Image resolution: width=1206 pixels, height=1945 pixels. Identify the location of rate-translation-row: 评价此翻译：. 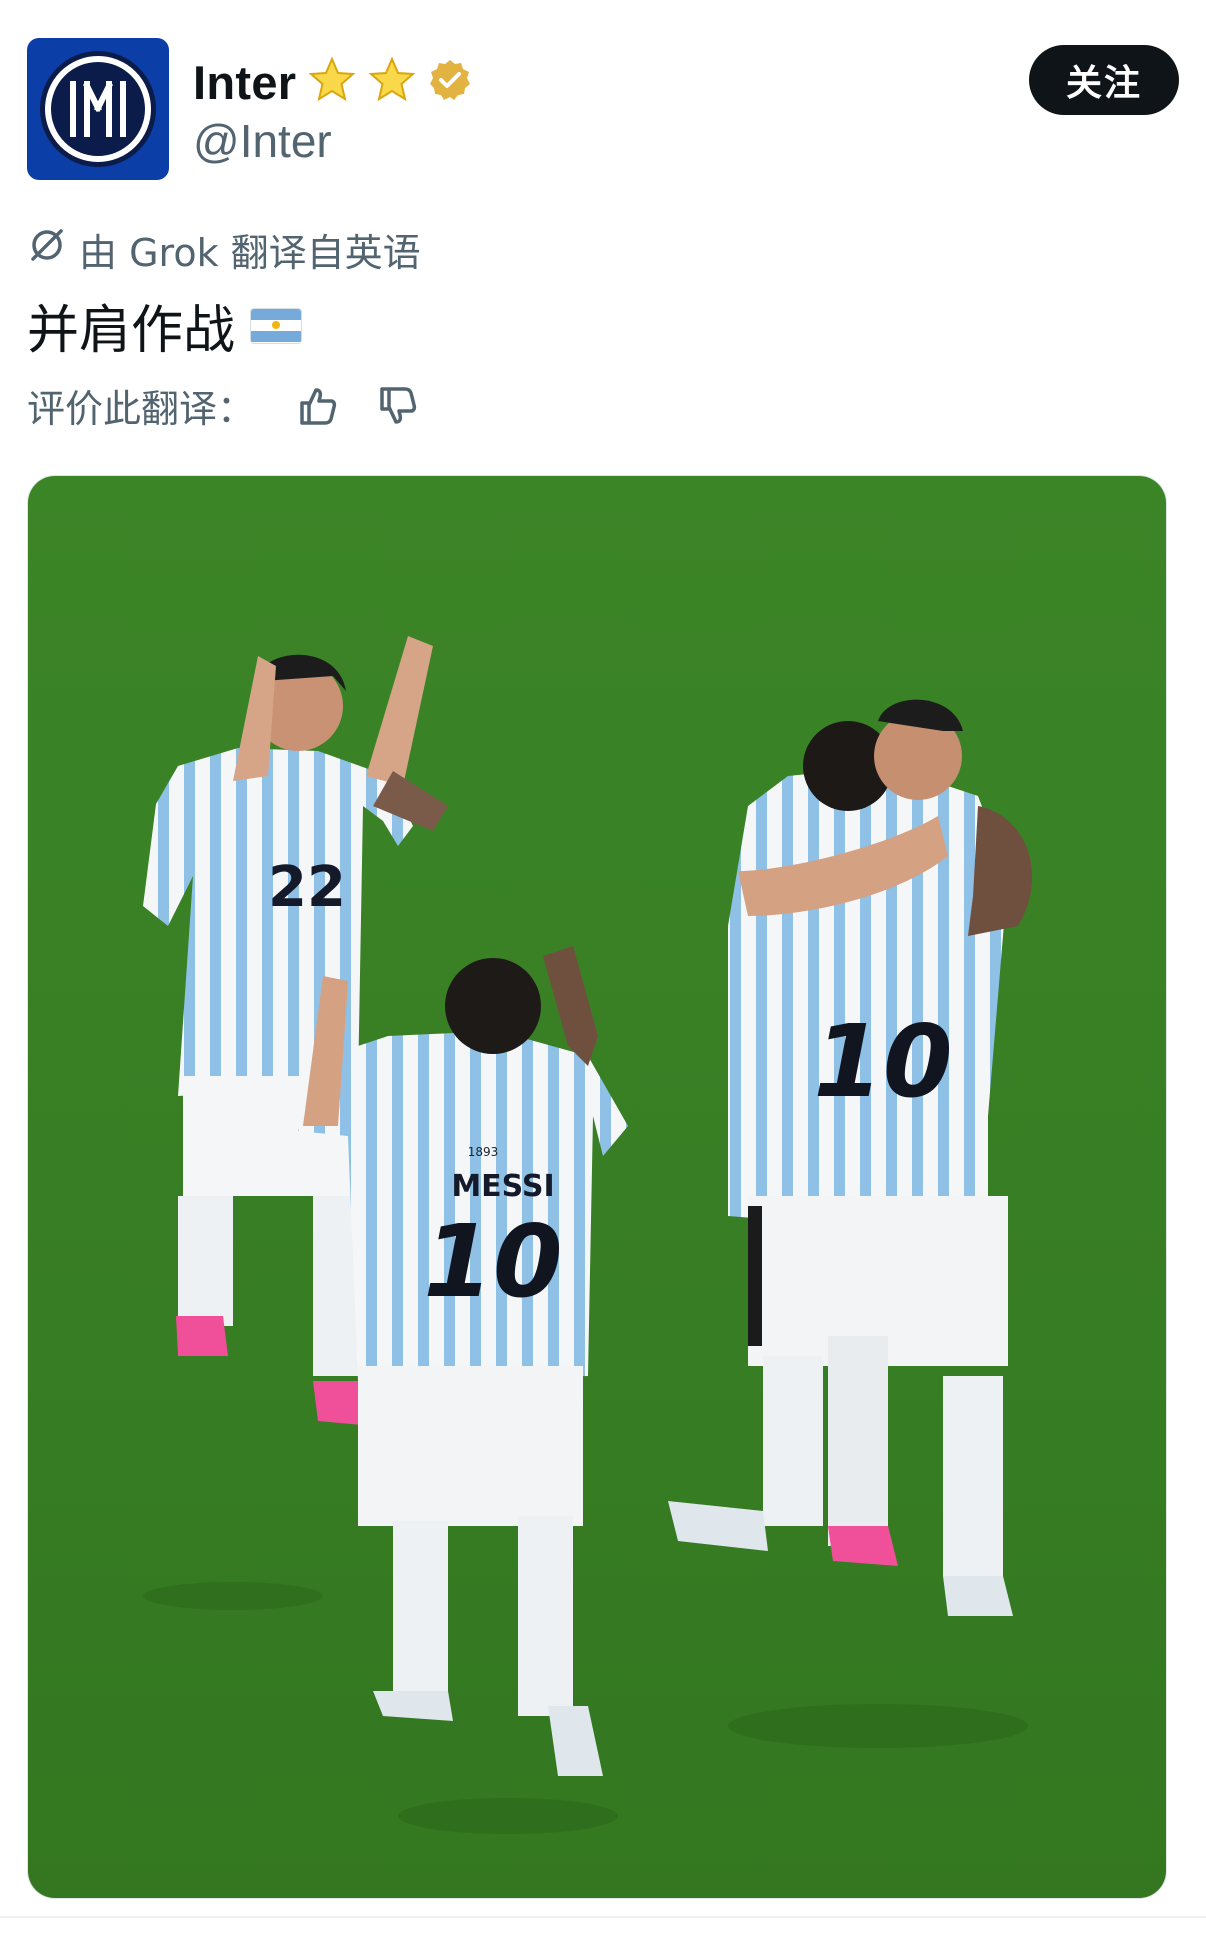
(223, 405).